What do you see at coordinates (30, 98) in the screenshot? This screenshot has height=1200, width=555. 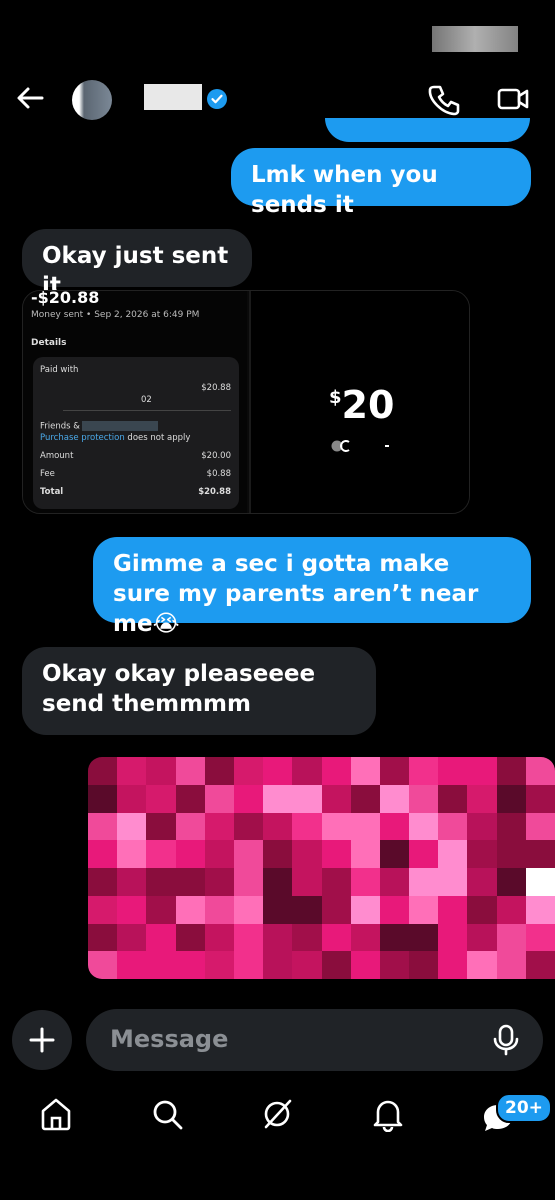 I see `arrow-left-icon` at bounding box center [30, 98].